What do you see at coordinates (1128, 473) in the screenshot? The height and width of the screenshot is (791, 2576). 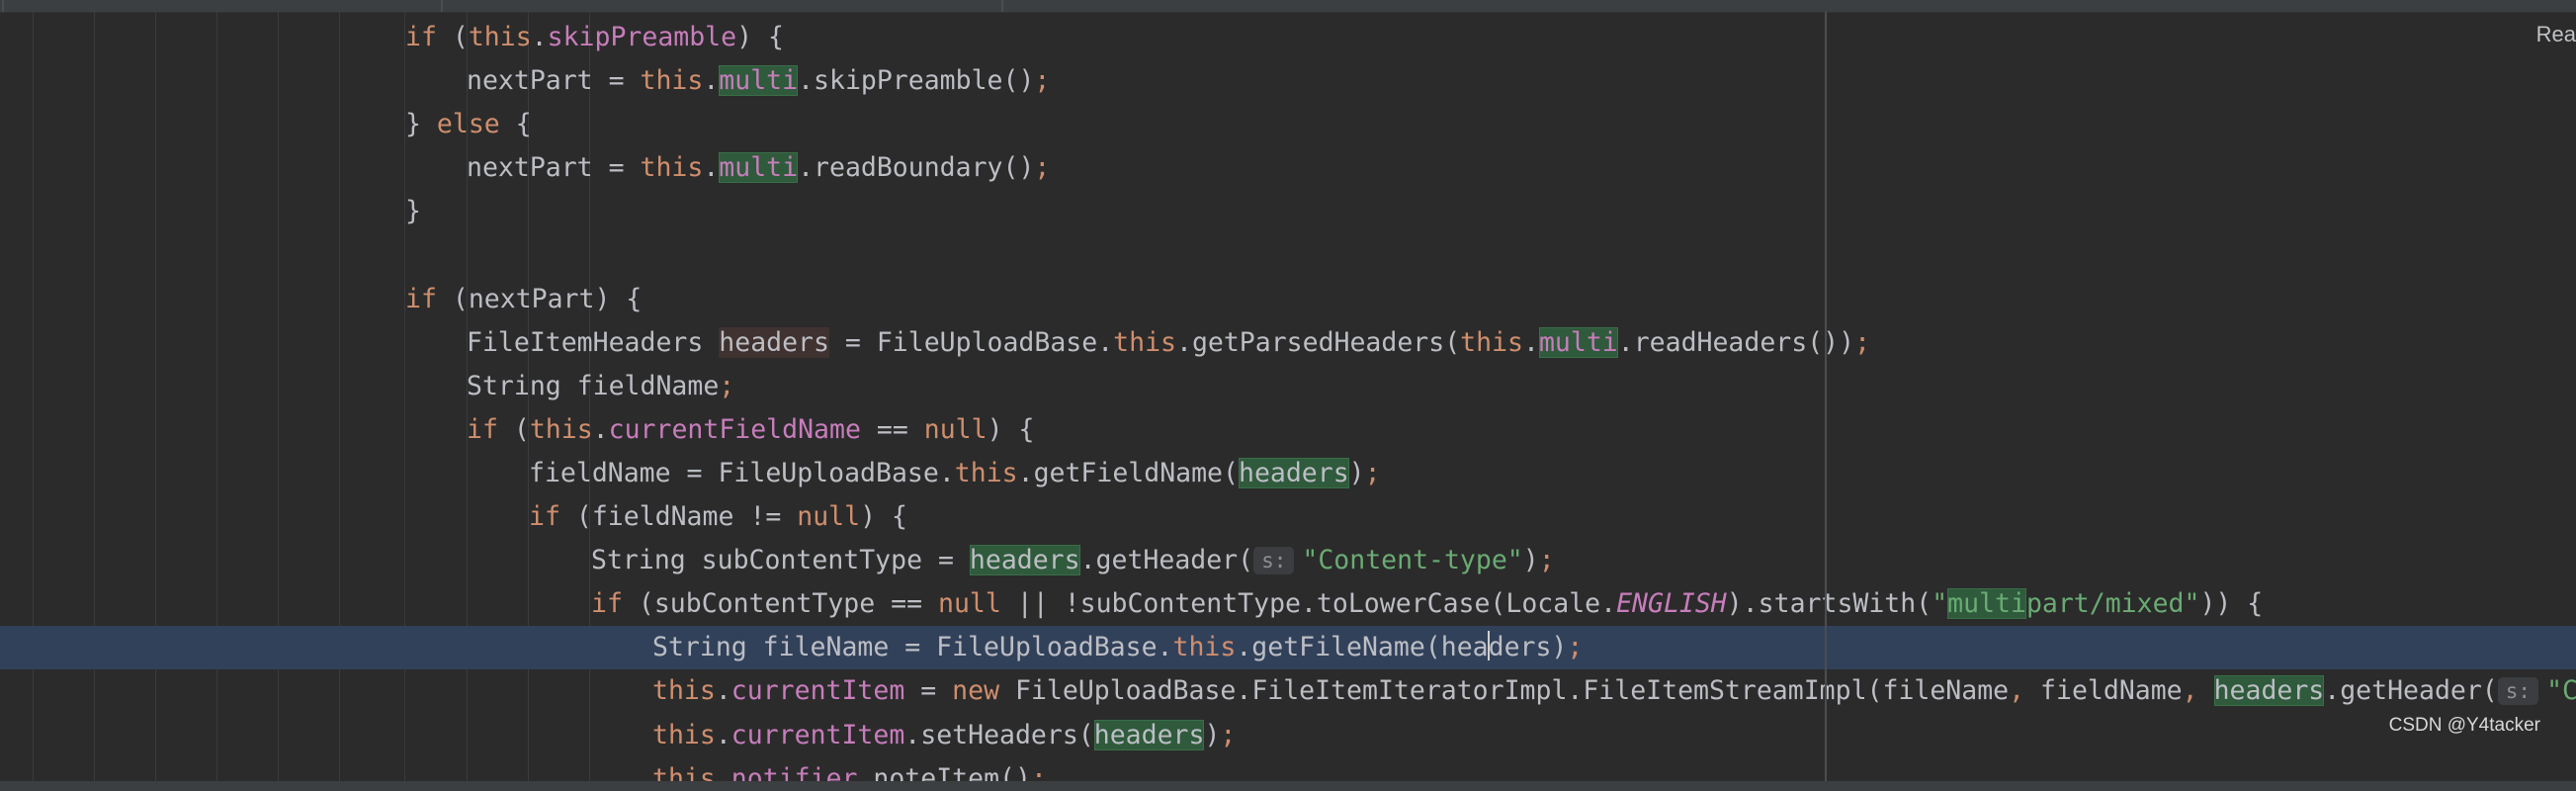 I see `code-token: .getFieldName(` at bounding box center [1128, 473].